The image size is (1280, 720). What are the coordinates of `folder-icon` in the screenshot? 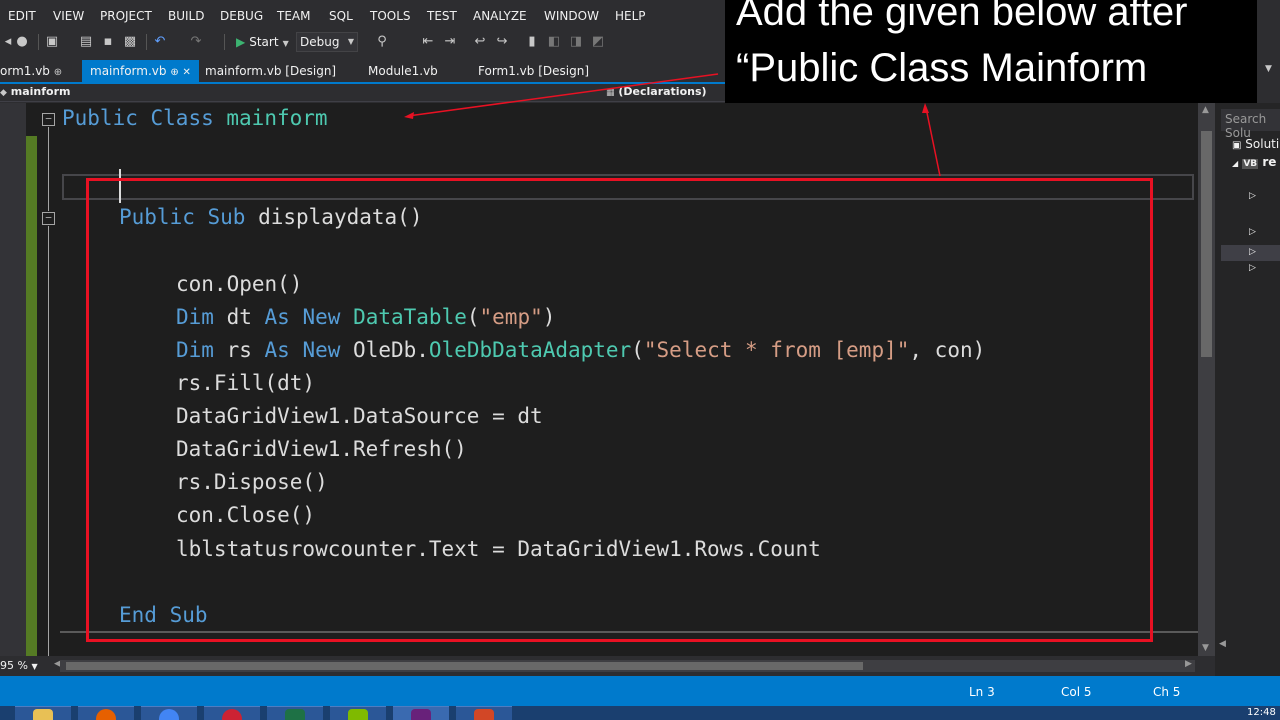 It's located at (43, 714).